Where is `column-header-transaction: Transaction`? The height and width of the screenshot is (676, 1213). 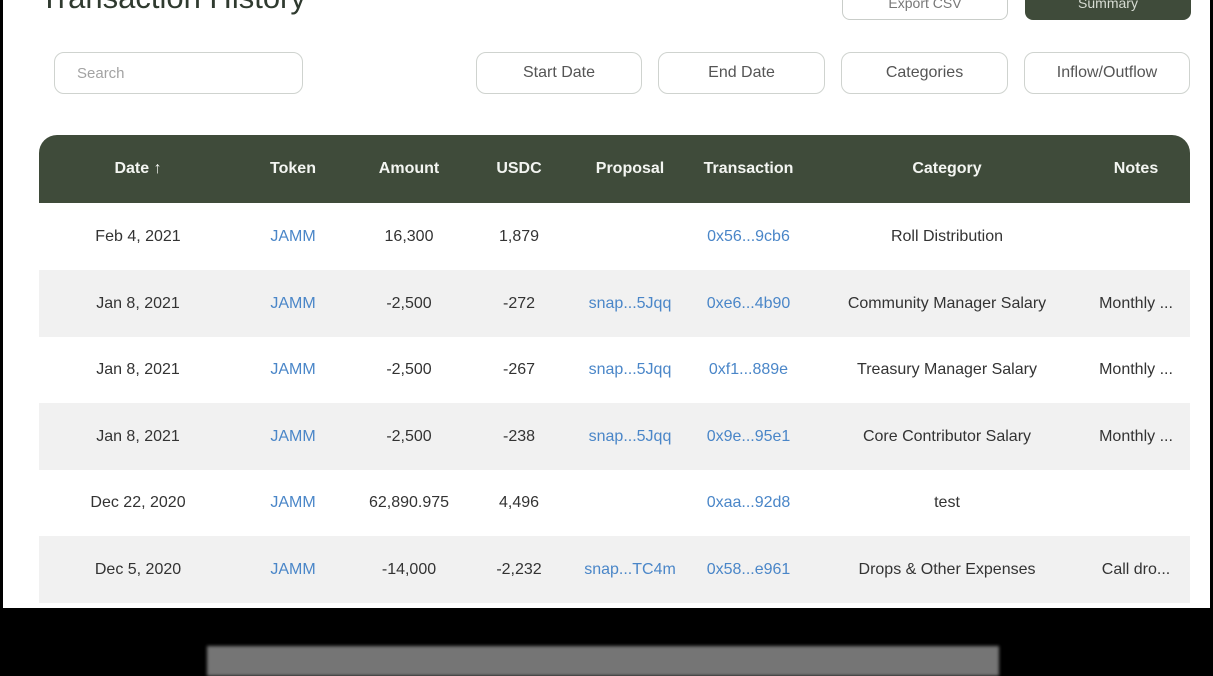 column-header-transaction: Transaction is located at coordinates (748, 169).